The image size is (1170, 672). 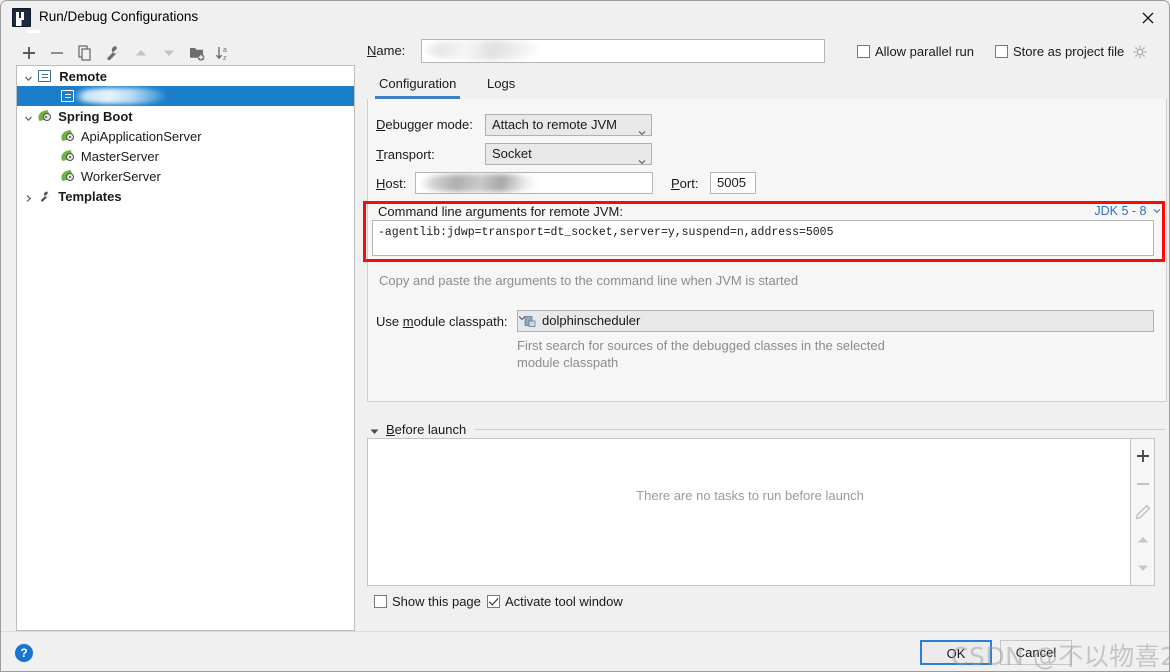 What do you see at coordinates (24, 653) in the screenshot?
I see `question-mark-icon: ?` at bounding box center [24, 653].